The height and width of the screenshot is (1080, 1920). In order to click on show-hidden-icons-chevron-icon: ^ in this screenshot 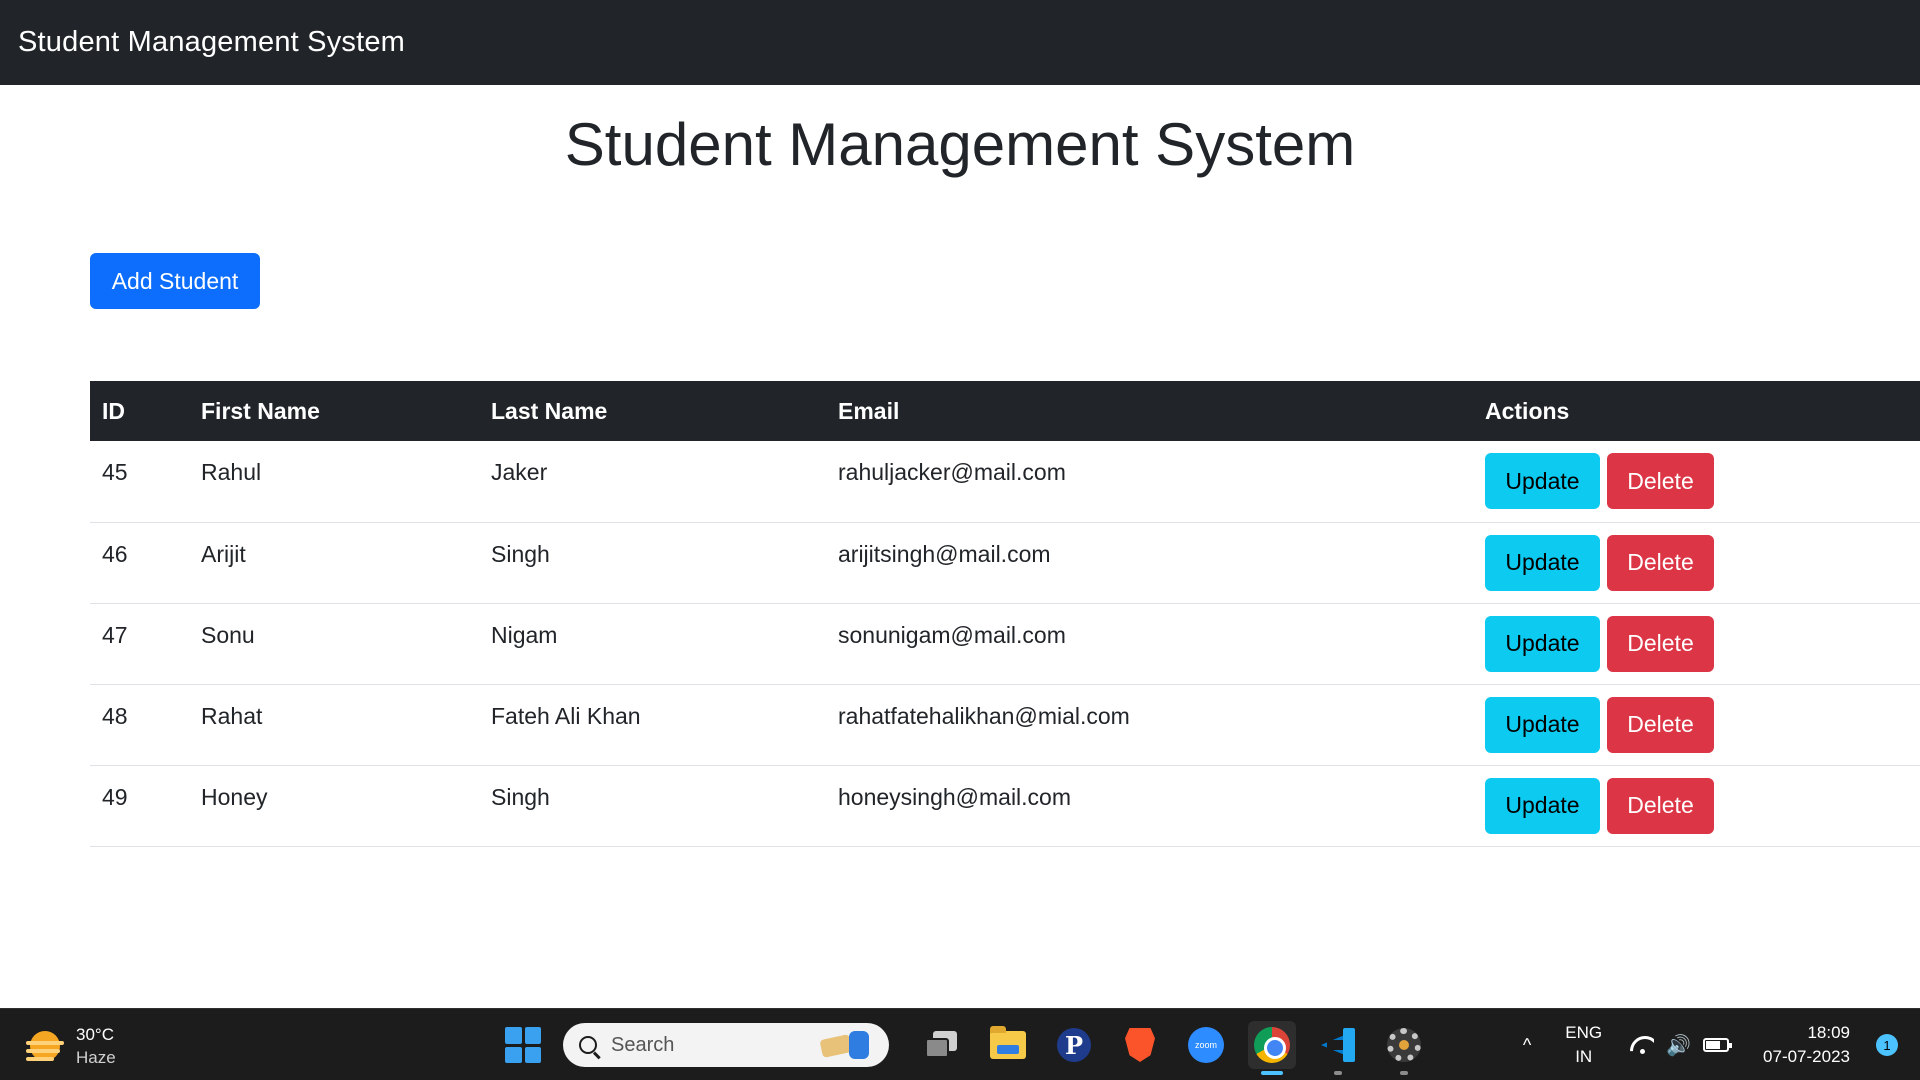, I will do `click(1527, 1045)`.